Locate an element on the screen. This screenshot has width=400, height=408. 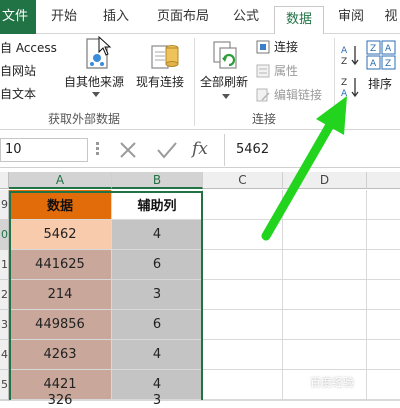
active-cell: 5462 is located at coordinates (60, 235).